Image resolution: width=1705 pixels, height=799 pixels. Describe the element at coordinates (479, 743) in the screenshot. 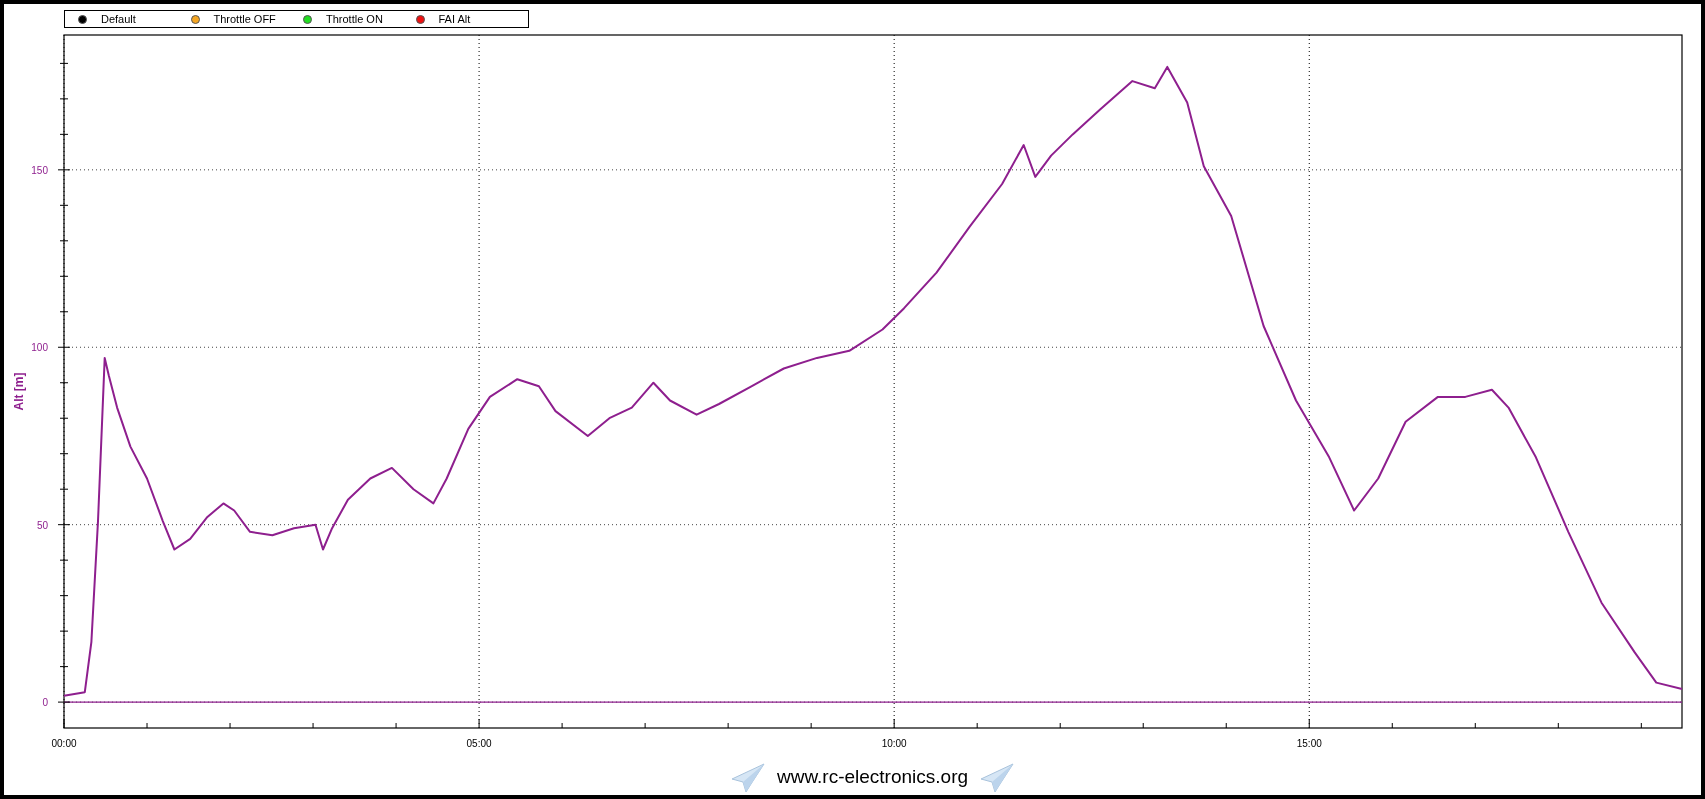

I see `x-tick-label: 05:00` at that location.